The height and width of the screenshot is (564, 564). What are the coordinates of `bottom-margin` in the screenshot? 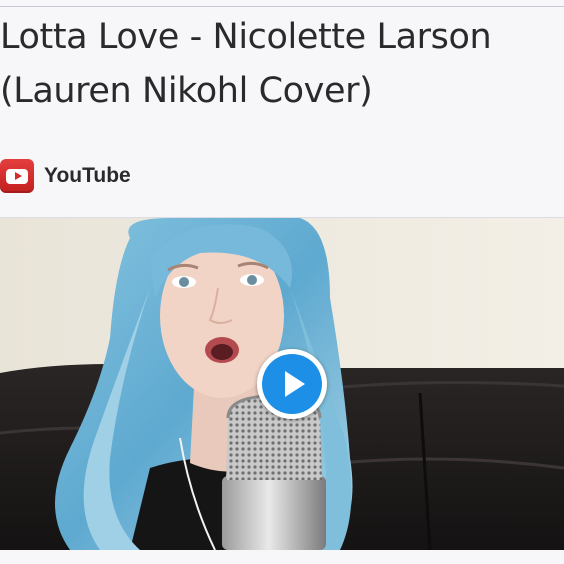 It's located at (282, 557).